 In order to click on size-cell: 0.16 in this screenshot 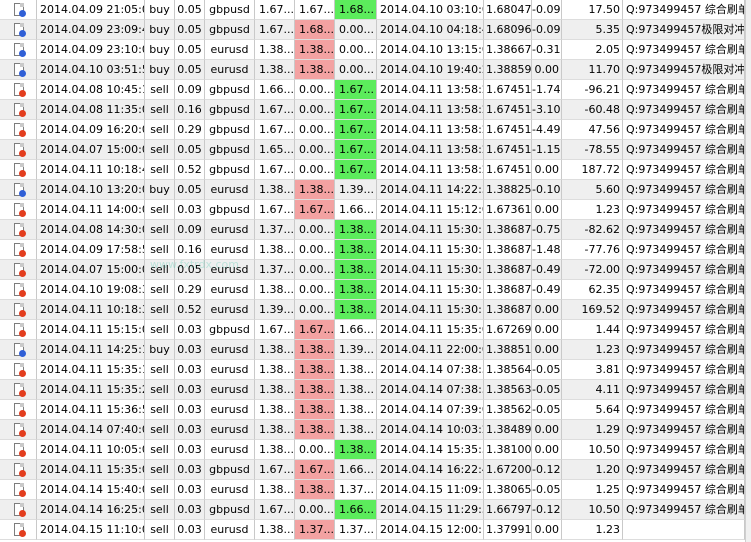, I will do `click(190, 110)`.